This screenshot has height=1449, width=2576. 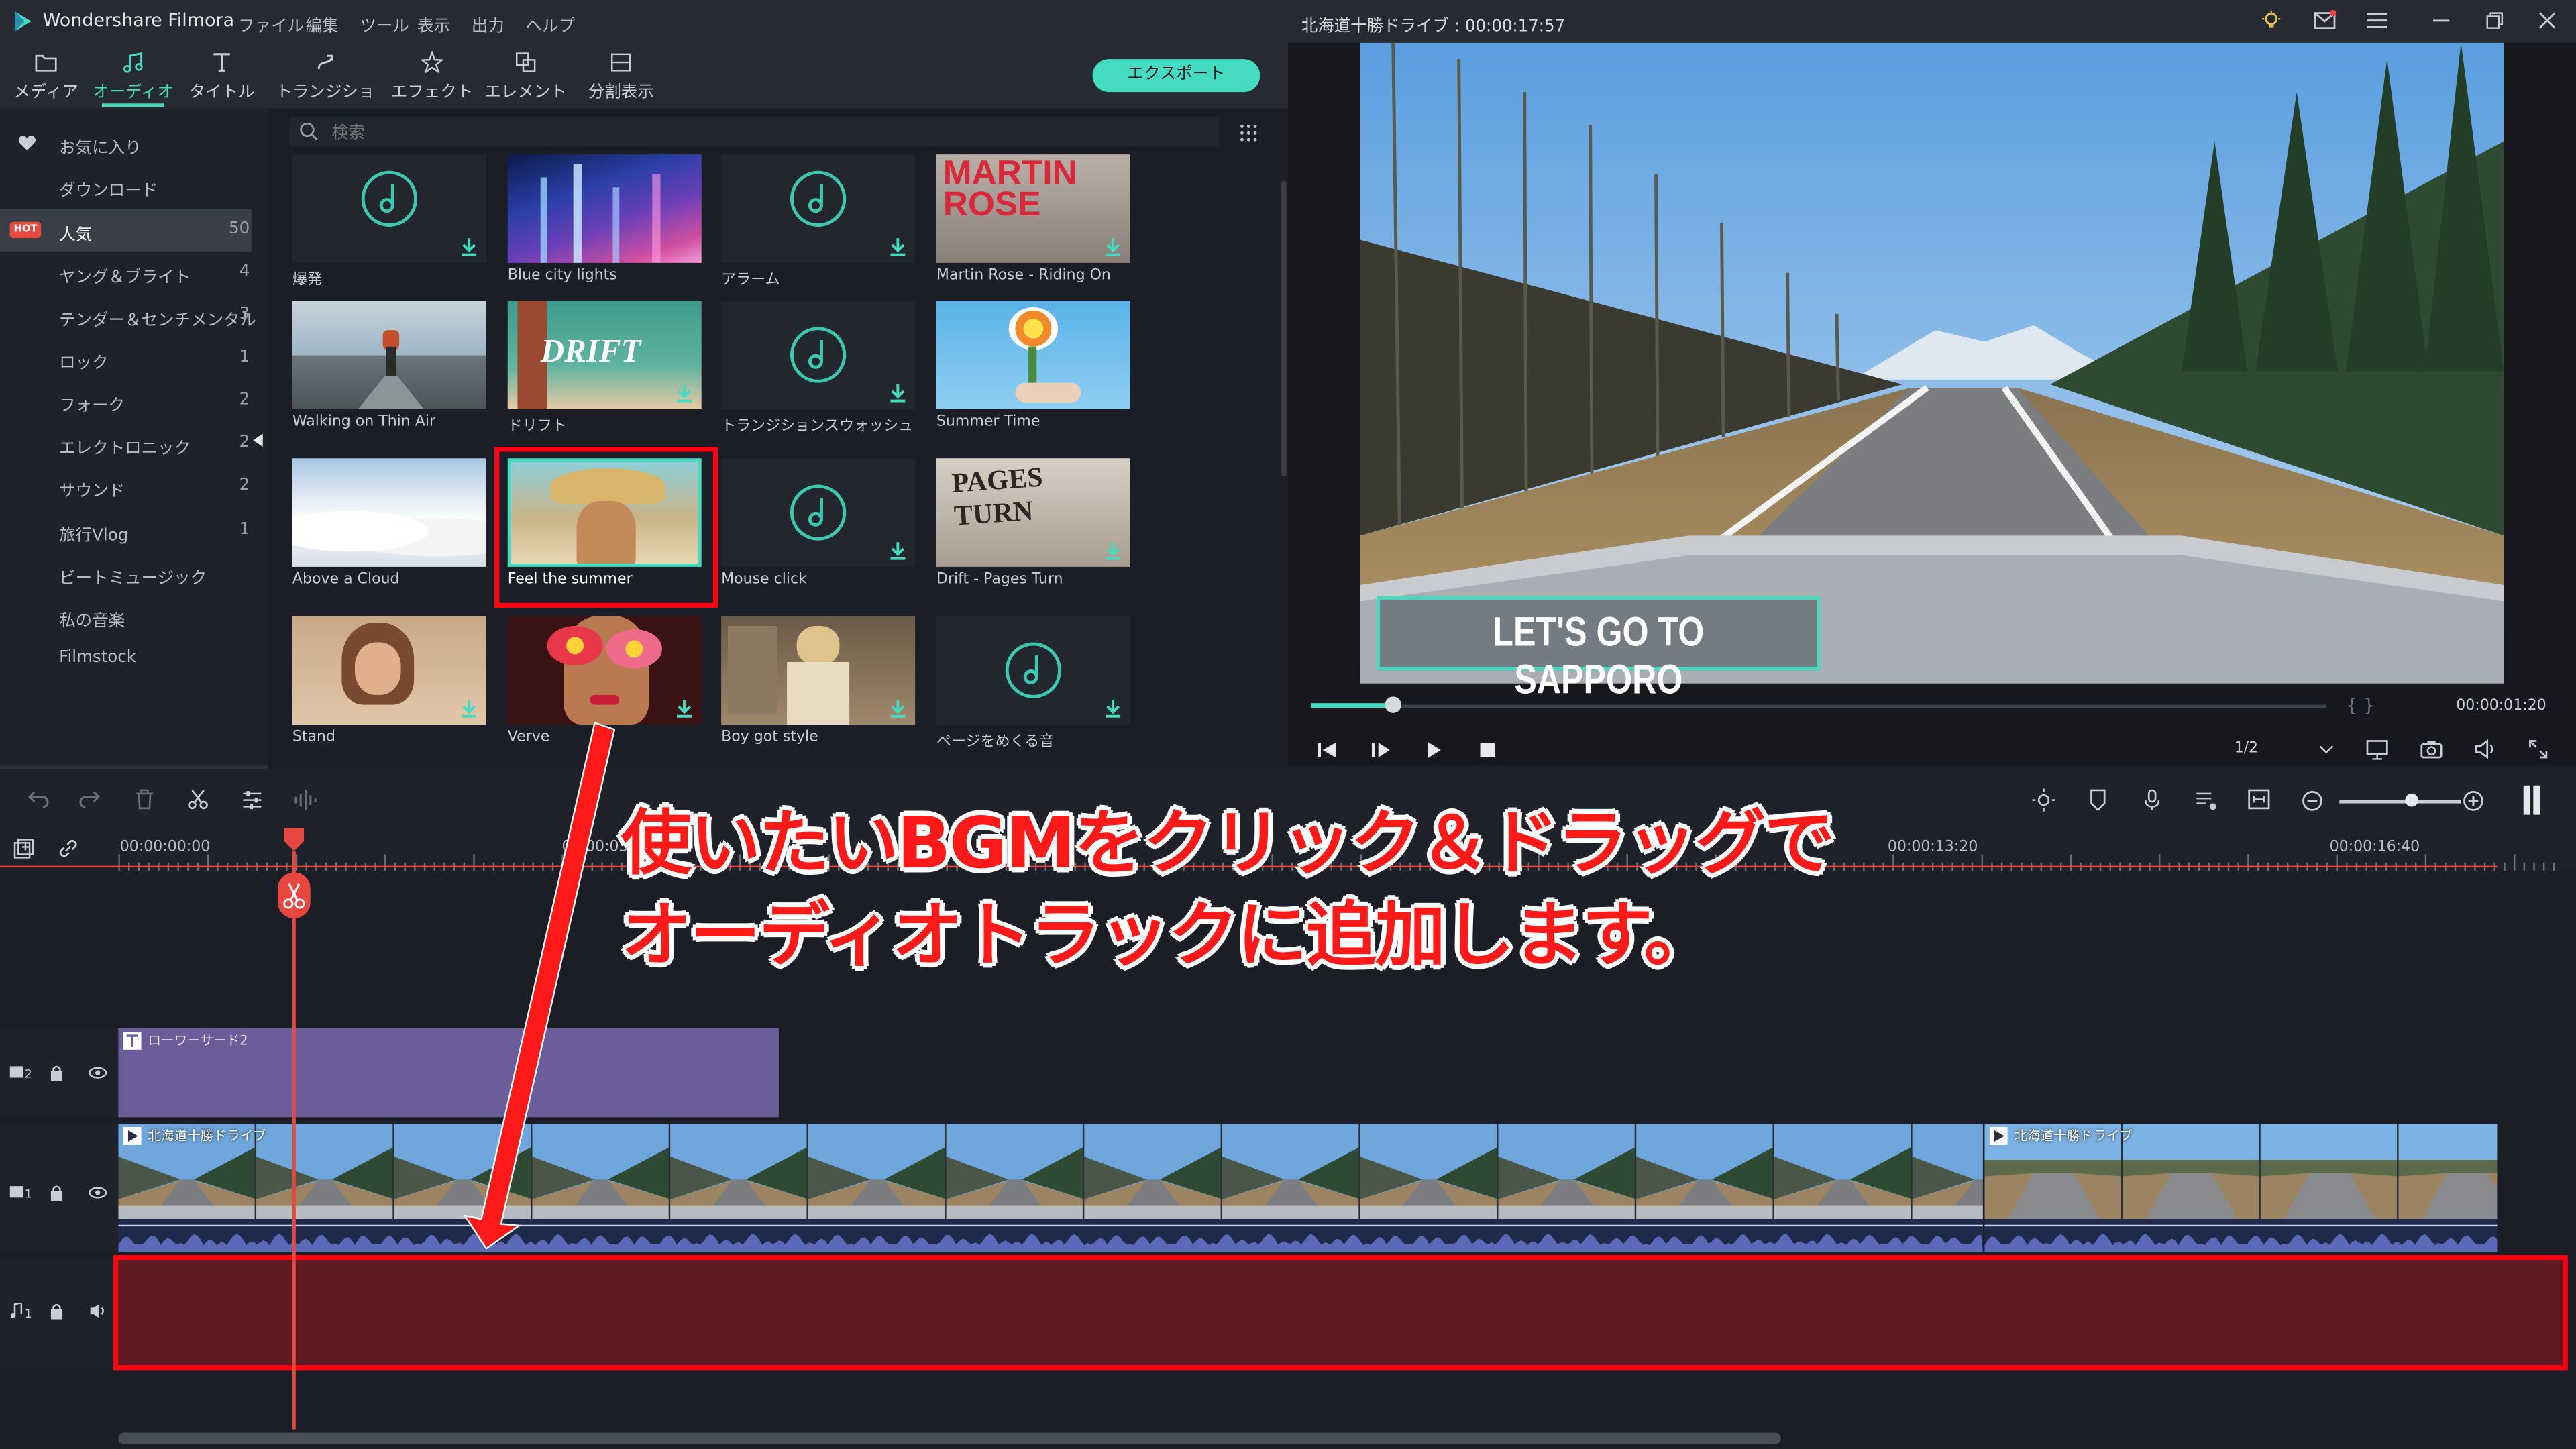 What do you see at coordinates (1228, 844) in the screenshot?
I see `annotation-line-1: 使いたいBGMをクリック＆ドラッグで` at bounding box center [1228, 844].